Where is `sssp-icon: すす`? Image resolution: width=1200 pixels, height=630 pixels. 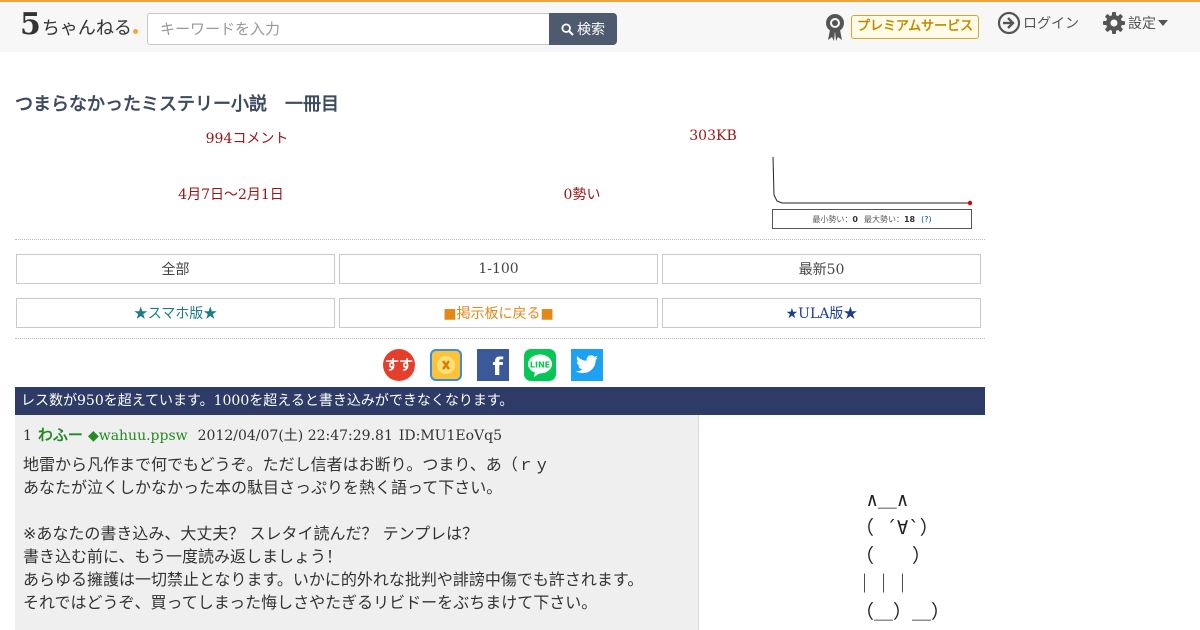
sssp-icon: すす is located at coordinates (399, 365).